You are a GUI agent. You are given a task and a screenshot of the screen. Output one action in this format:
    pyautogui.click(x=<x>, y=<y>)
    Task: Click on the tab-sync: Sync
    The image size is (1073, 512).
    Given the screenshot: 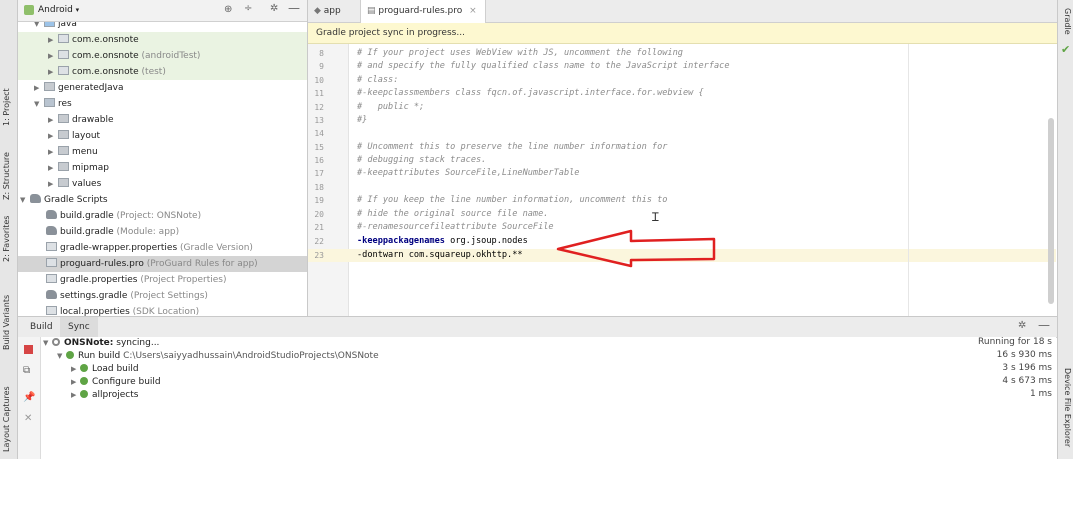 What is the action you would take?
    pyautogui.click(x=79, y=327)
    